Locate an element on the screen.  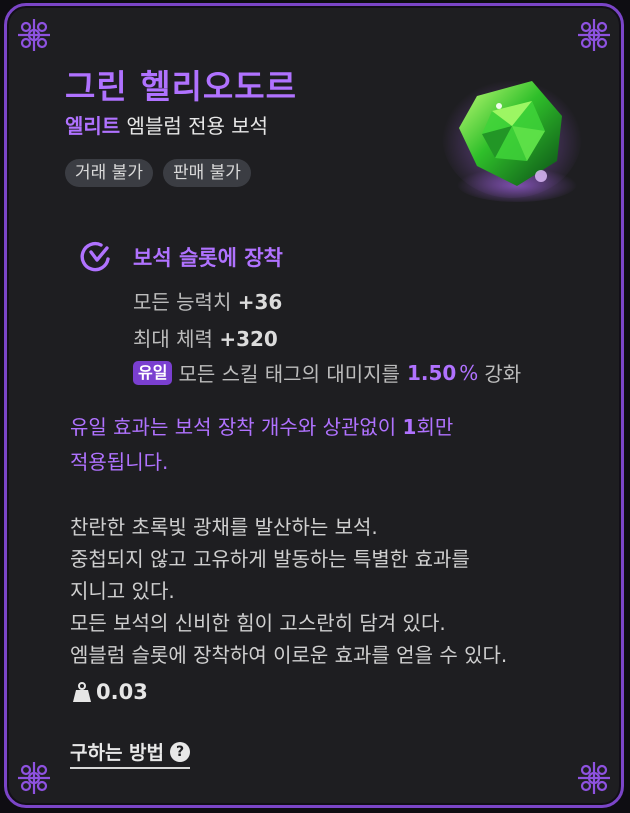
weight-icon is located at coordinates (82, 692).